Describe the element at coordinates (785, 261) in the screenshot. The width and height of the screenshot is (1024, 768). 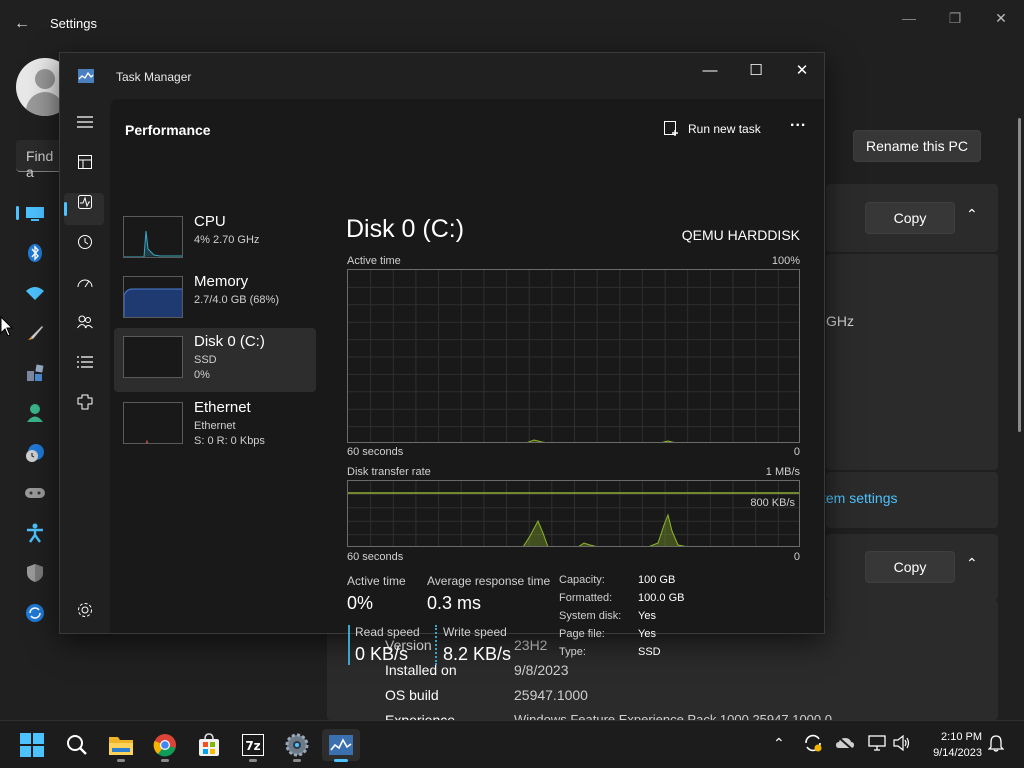
I see `active-time-max: 100%` at that location.